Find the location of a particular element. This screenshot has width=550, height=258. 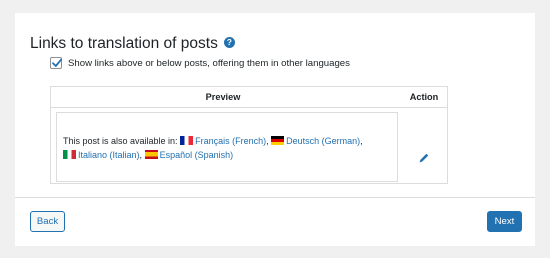

preview-intro: This post is also available in: is located at coordinates (120, 141).